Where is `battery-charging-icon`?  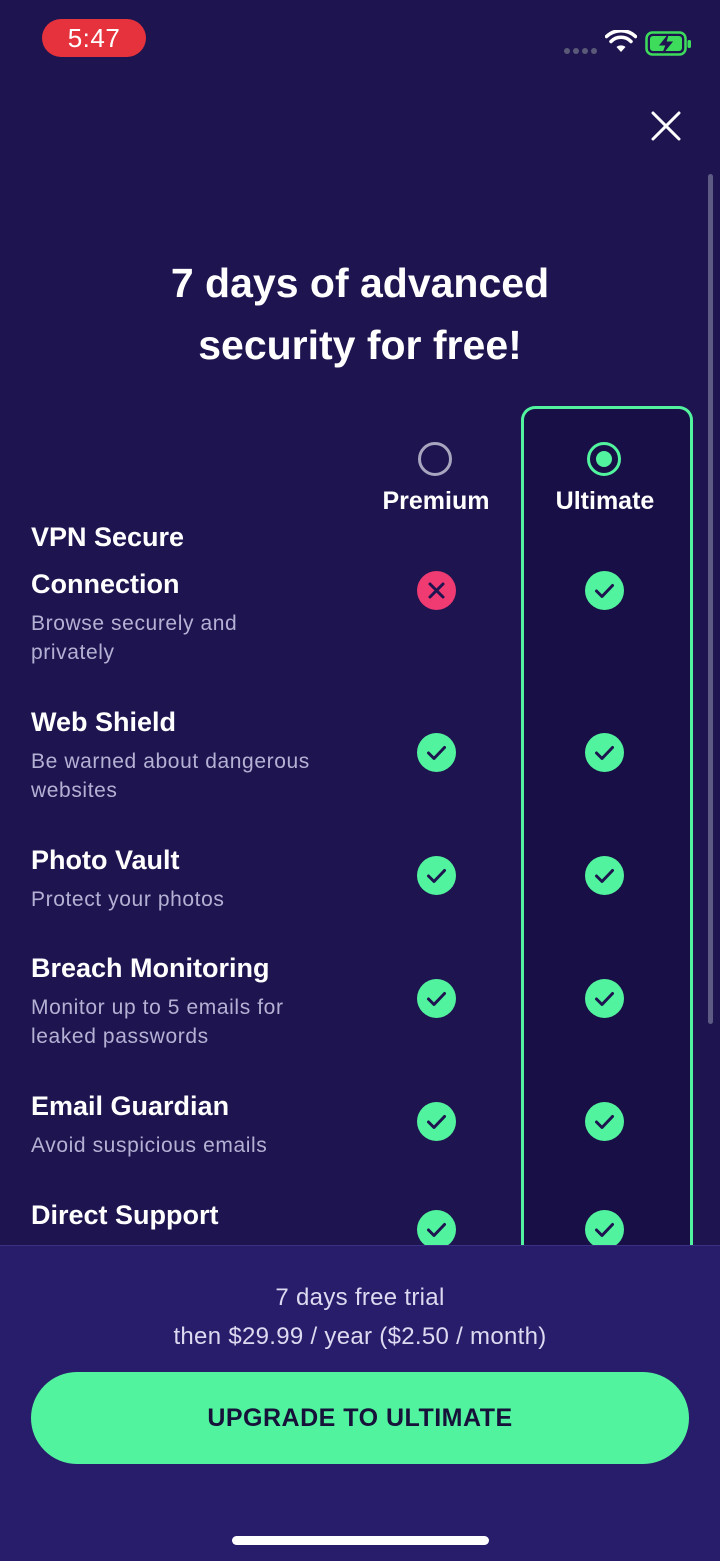 battery-charging-icon is located at coordinates (668, 43).